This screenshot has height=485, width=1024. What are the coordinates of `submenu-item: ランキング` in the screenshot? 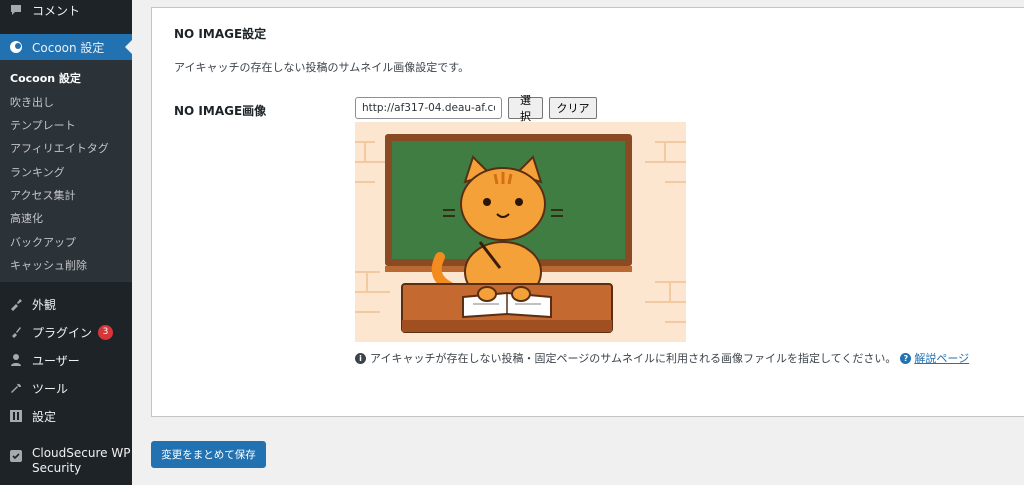 It's located at (37, 172).